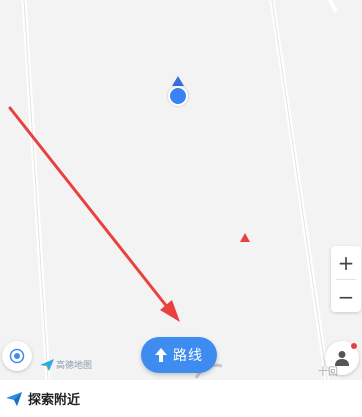 This screenshot has width=362, height=417. I want to click on route-button-label: 路线, so click(188, 356).